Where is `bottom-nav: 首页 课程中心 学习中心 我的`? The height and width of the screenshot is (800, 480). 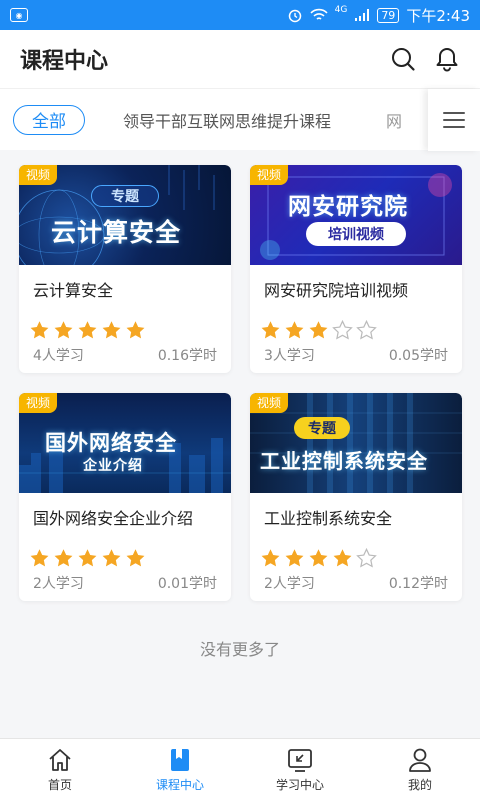
bottom-nav: 首页 课程中心 学习中心 我的 is located at coordinates (240, 769).